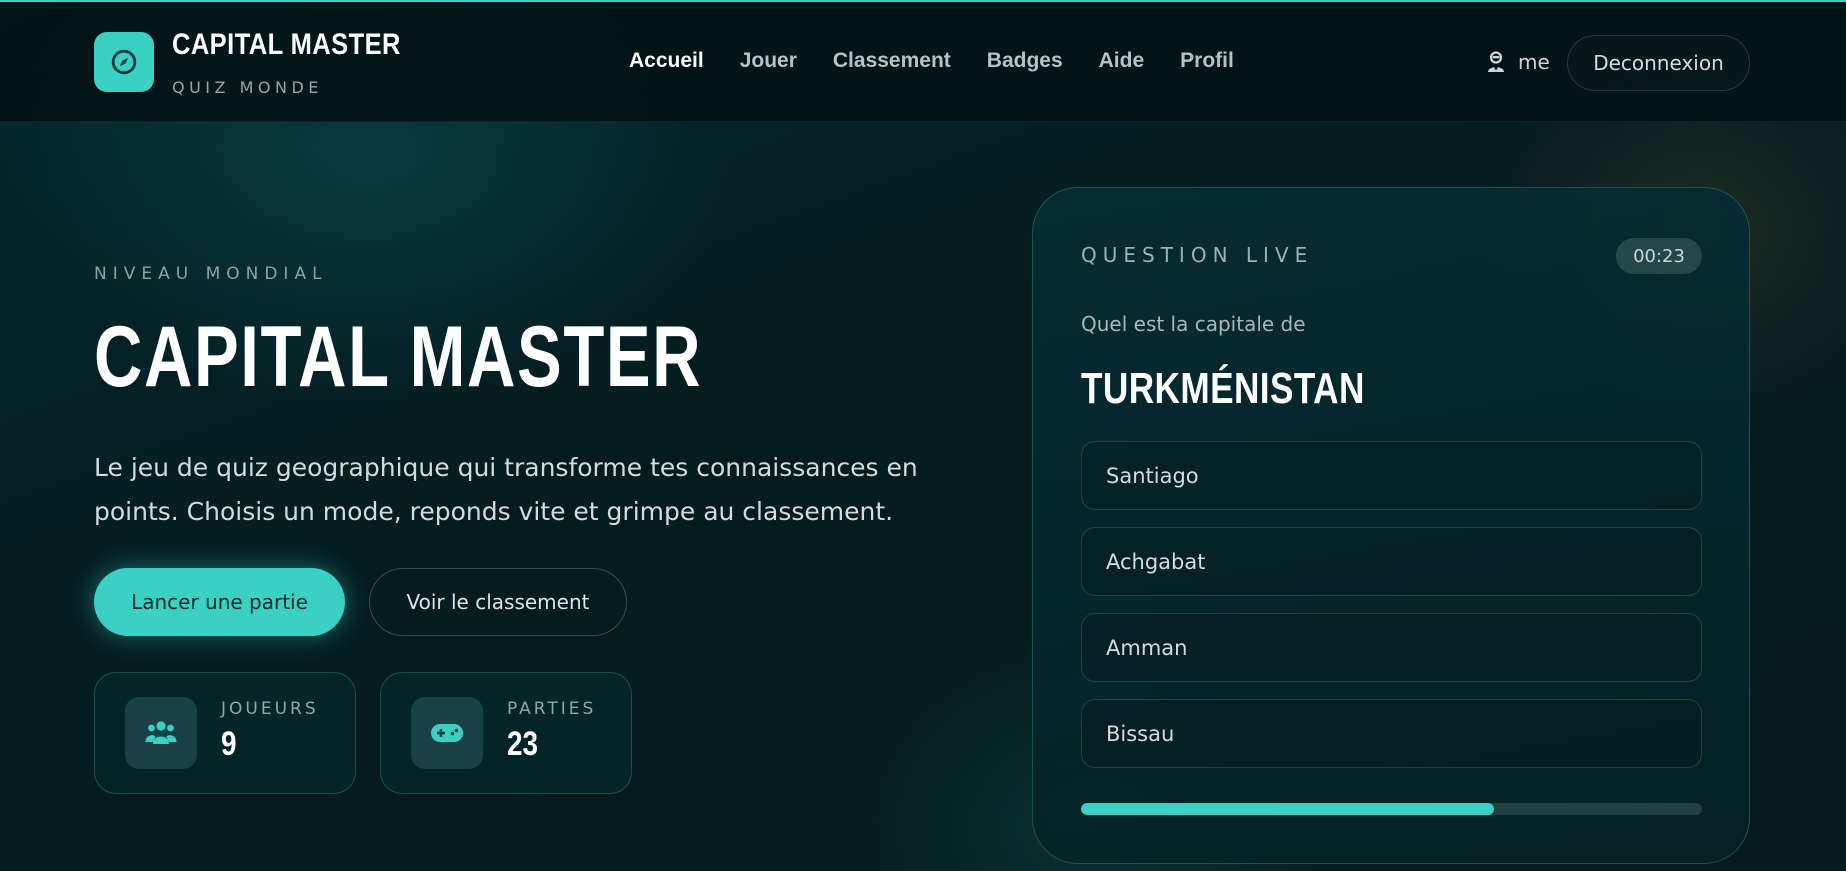 This screenshot has height=871, width=1846. Describe the element at coordinates (1287, 809) in the screenshot. I see `time-progress-fill` at that location.